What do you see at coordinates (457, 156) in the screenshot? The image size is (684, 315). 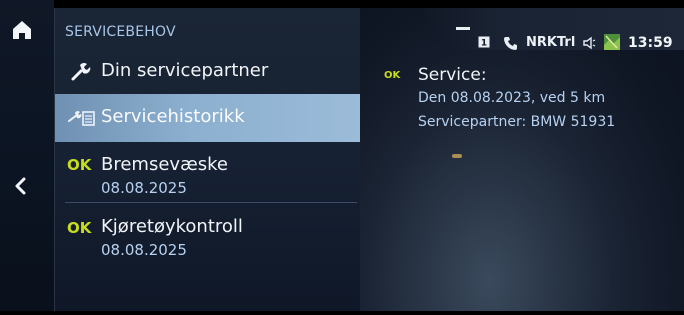 I see `light-reflection` at bounding box center [457, 156].